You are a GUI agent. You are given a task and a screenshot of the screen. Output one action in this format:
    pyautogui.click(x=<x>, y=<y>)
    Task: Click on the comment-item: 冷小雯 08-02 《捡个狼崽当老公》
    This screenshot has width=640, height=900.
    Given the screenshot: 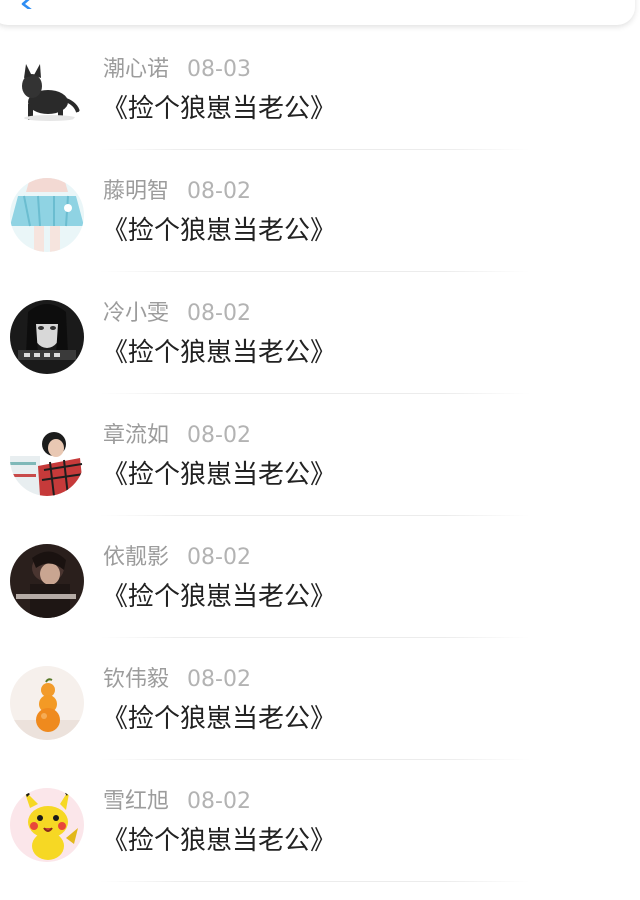 What is the action you would take?
    pyautogui.click(x=320, y=347)
    